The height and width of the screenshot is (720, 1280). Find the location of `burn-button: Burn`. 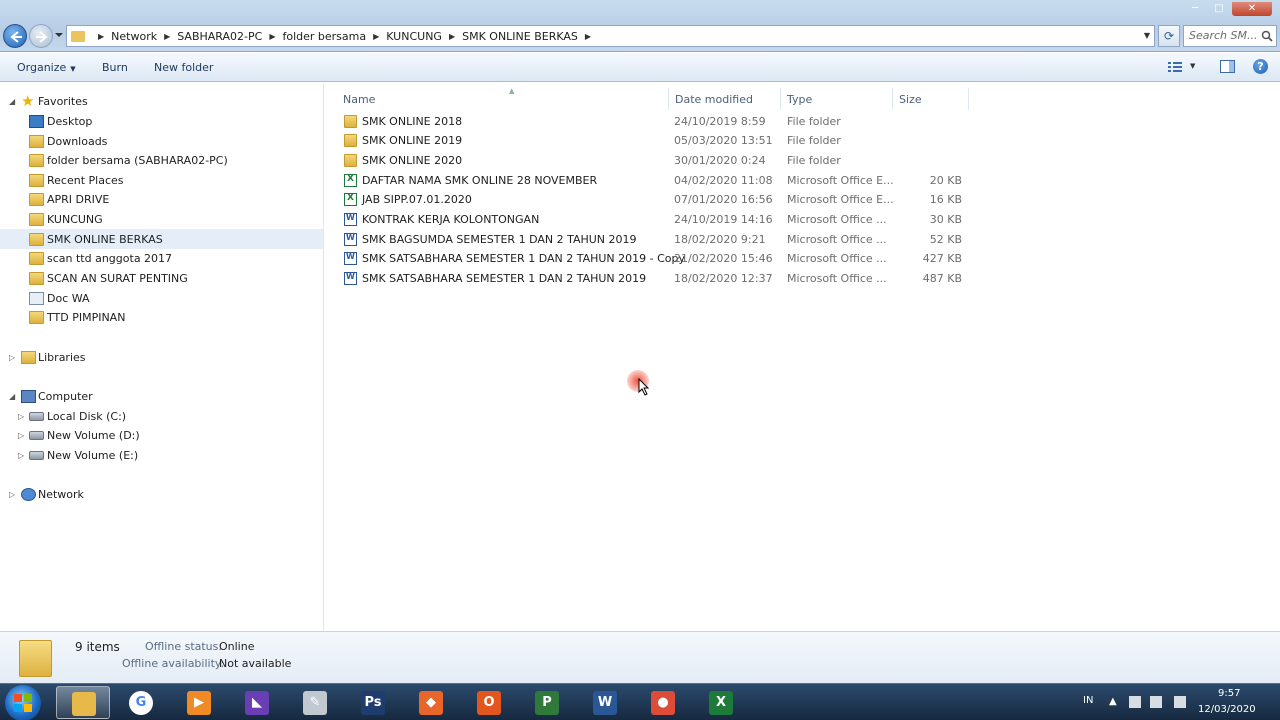

burn-button: Burn is located at coordinates (115, 67).